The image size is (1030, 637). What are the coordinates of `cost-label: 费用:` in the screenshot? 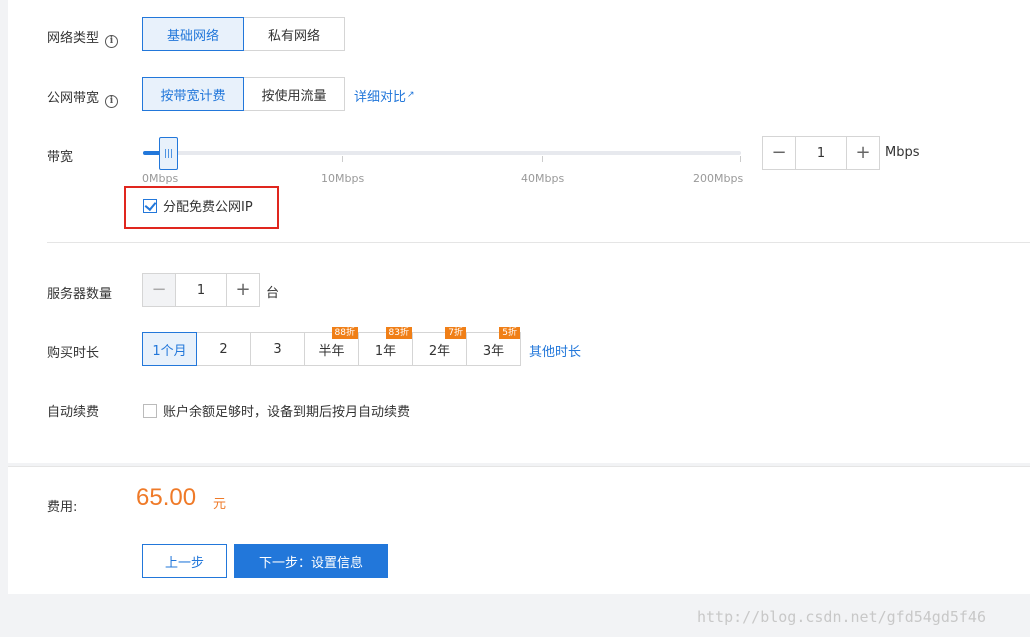 It's located at (62, 507).